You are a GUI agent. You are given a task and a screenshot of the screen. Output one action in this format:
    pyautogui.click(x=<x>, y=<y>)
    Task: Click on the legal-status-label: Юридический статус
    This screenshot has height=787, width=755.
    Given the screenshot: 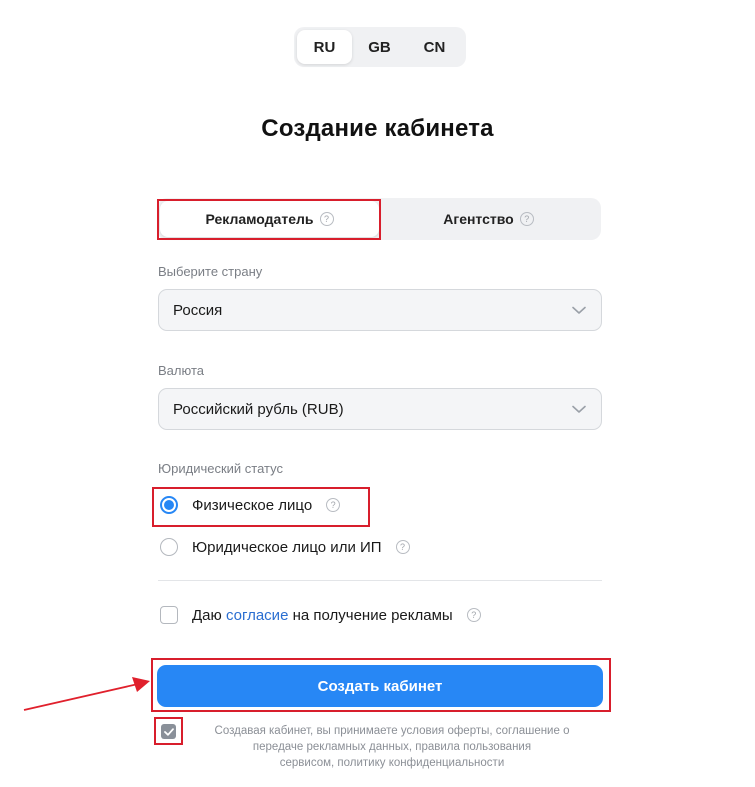 What is the action you would take?
    pyautogui.click(x=221, y=468)
    